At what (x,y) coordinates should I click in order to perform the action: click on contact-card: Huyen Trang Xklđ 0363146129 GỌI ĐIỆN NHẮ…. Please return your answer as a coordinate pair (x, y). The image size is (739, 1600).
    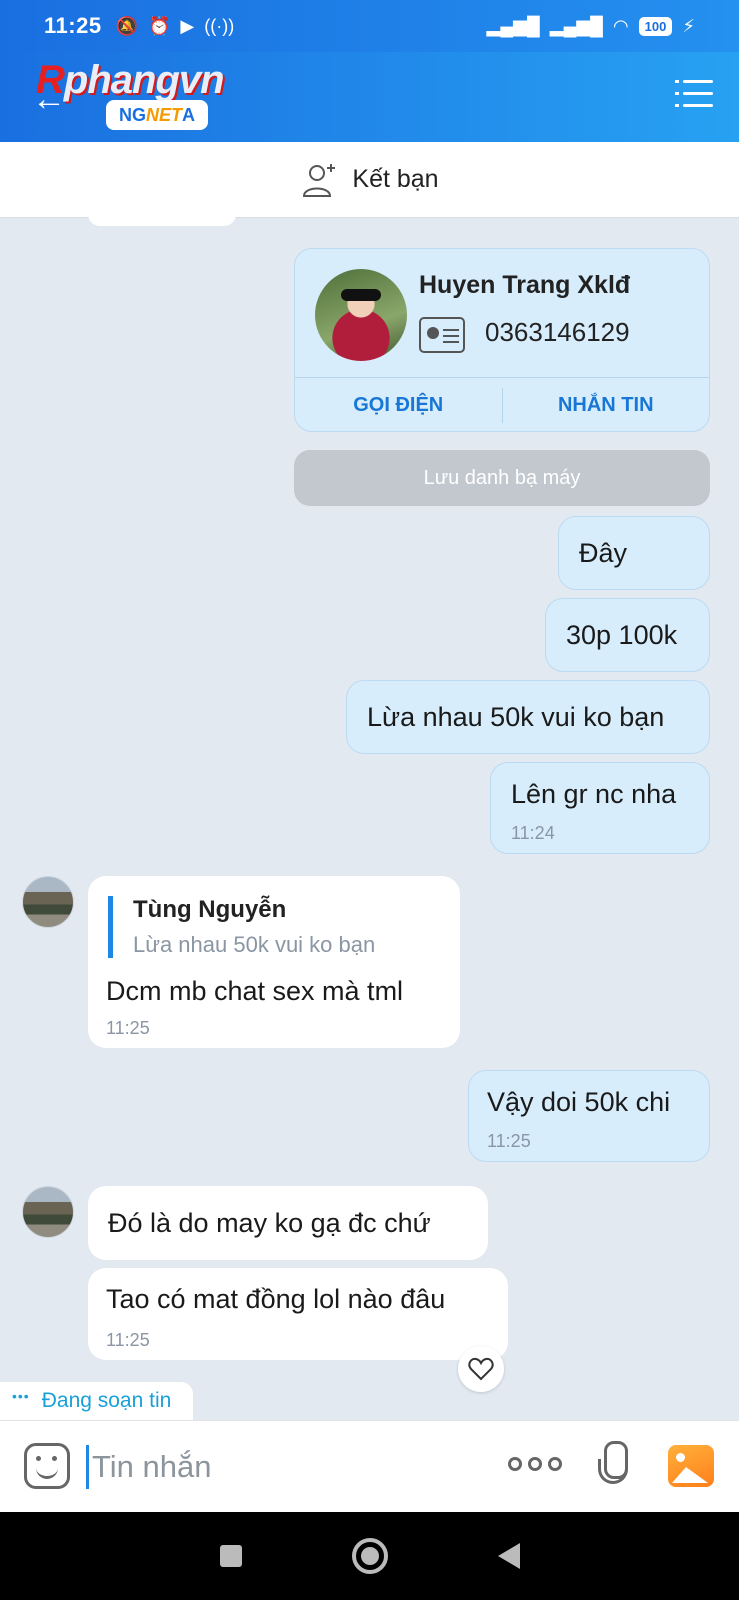
    Looking at the image, I should click on (502, 340).